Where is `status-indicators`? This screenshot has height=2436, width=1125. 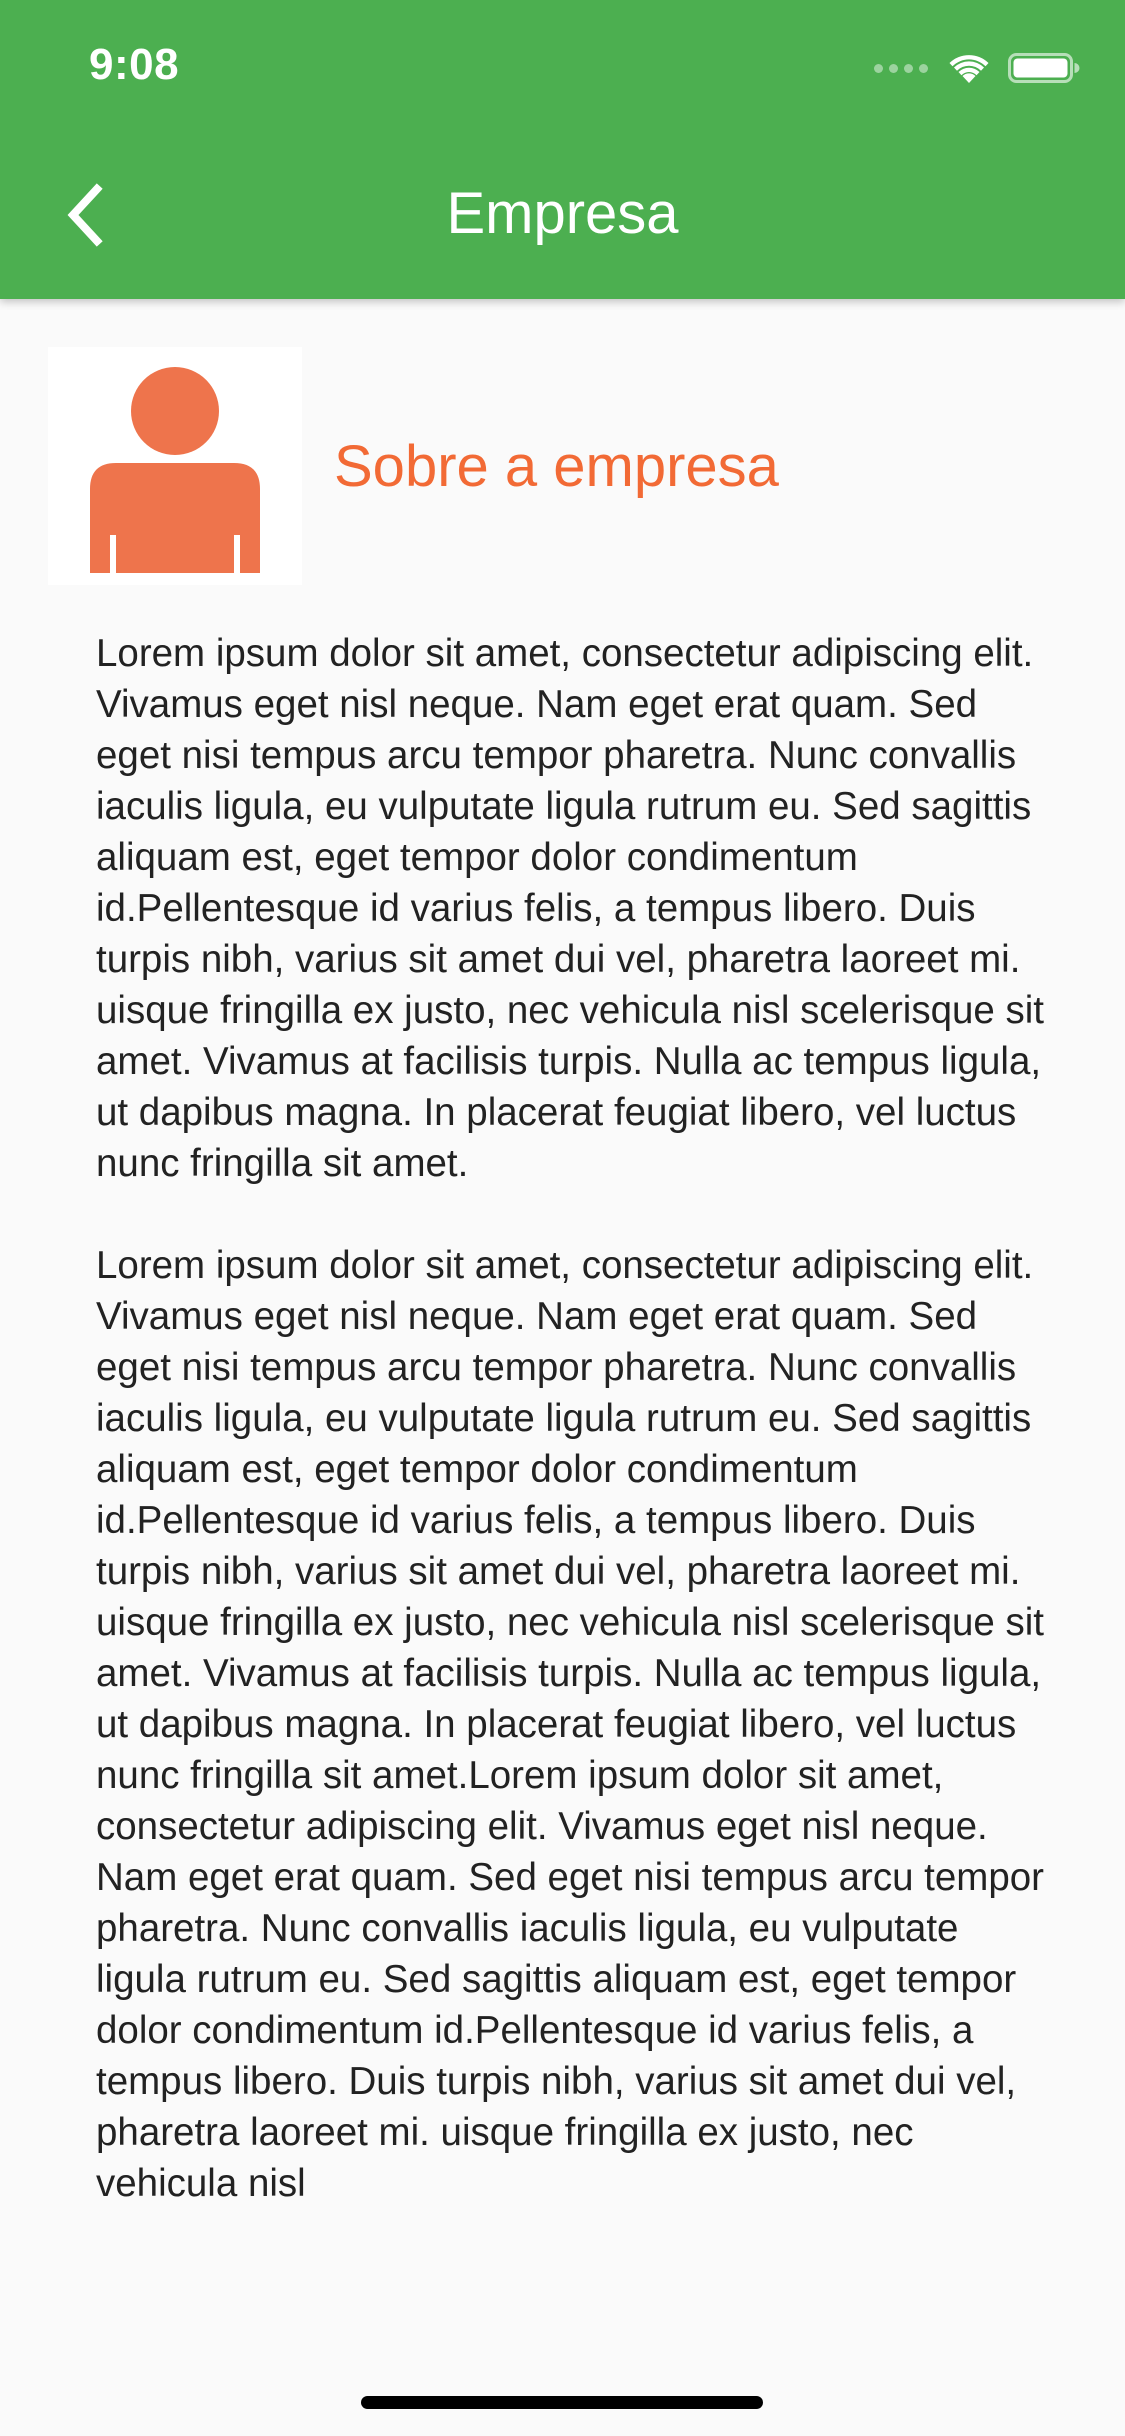
status-indicators is located at coordinates (977, 68).